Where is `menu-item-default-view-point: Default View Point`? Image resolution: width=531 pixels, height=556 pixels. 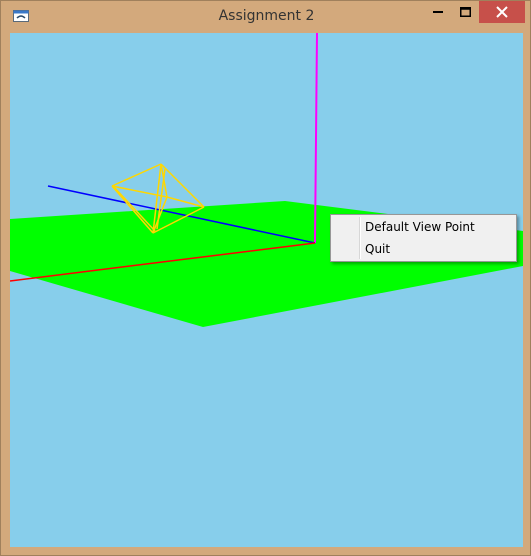 menu-item-default-view-point: Default View Point is located at coordinates (423, 228).